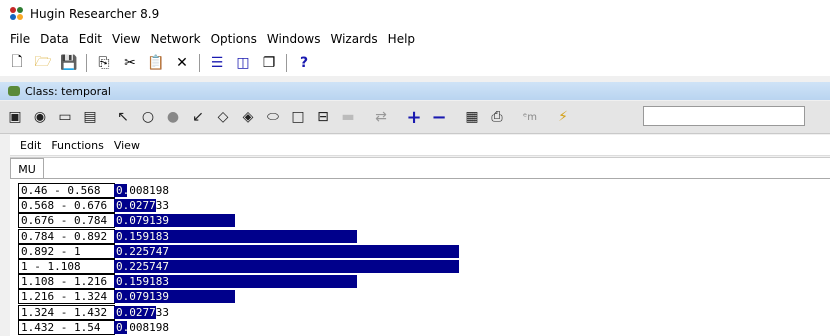  Describe the element at coordinates (175, 39) in the screenshot. I see `menu-network: Network` at that location.